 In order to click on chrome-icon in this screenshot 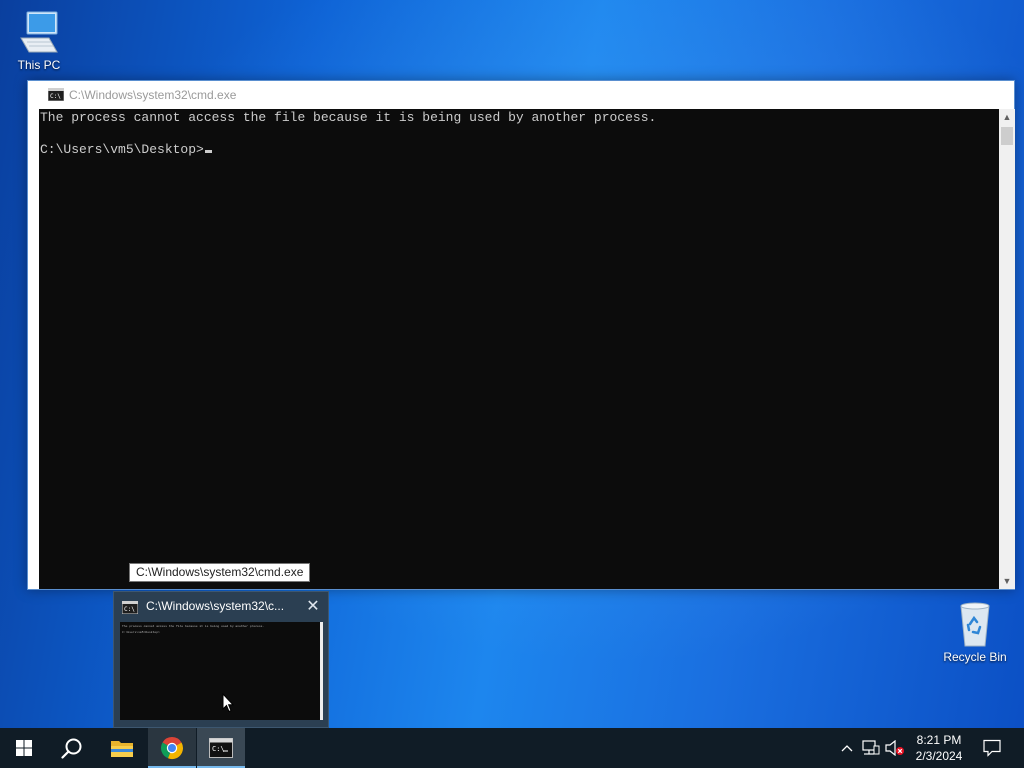, I will do `click(172, 748)`.